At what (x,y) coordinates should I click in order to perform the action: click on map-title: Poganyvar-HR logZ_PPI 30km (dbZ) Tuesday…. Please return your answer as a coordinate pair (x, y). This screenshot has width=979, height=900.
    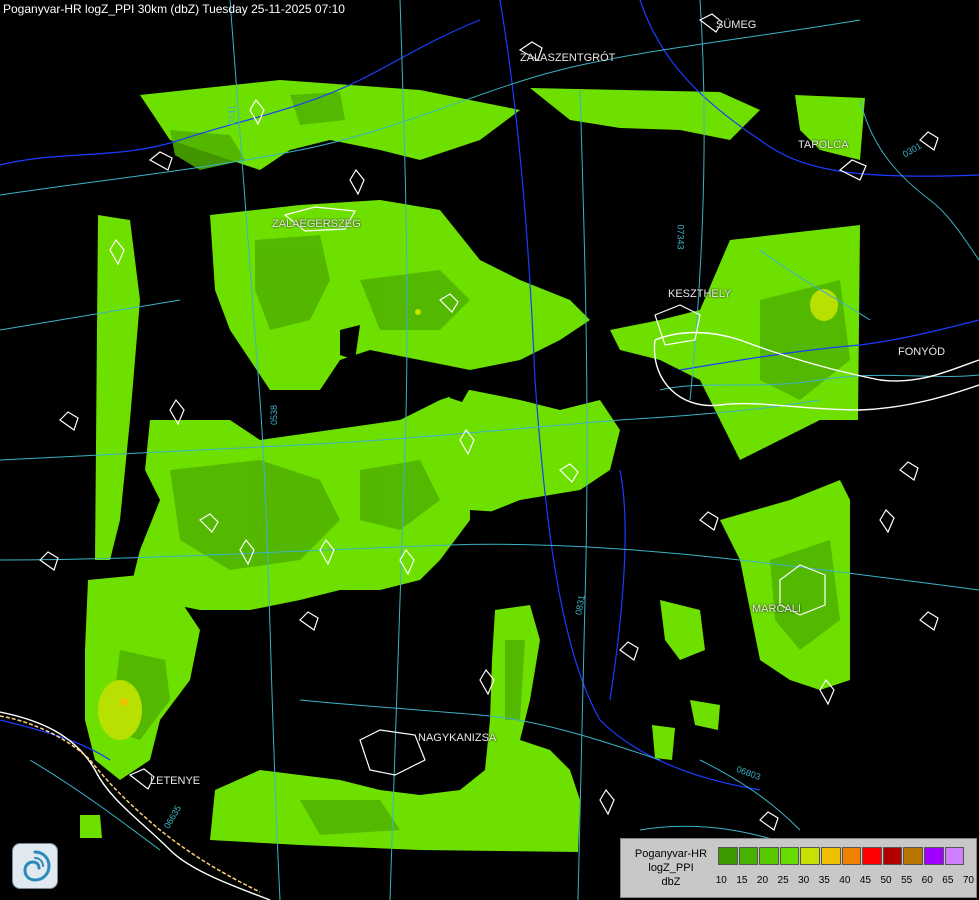
    Looking at the image, I should click on (174, 9).